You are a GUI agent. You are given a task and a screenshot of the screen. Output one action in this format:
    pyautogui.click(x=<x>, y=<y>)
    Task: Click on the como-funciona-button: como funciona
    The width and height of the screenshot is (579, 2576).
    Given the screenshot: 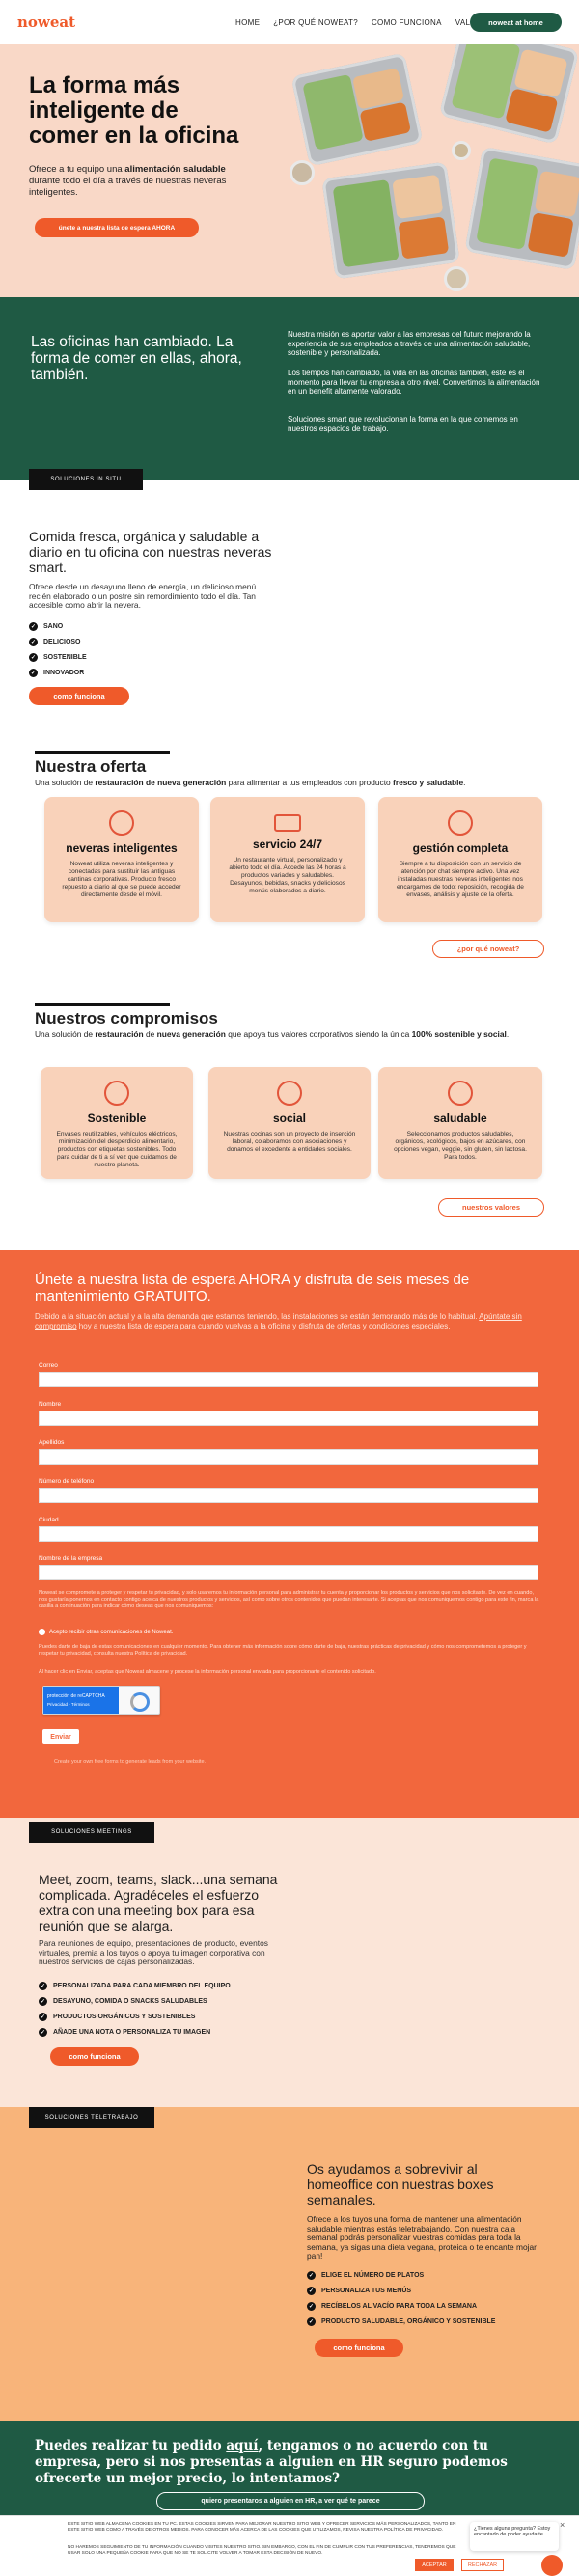 What is the action you would take?
    pyautogui.click(x=79, y=696)
    